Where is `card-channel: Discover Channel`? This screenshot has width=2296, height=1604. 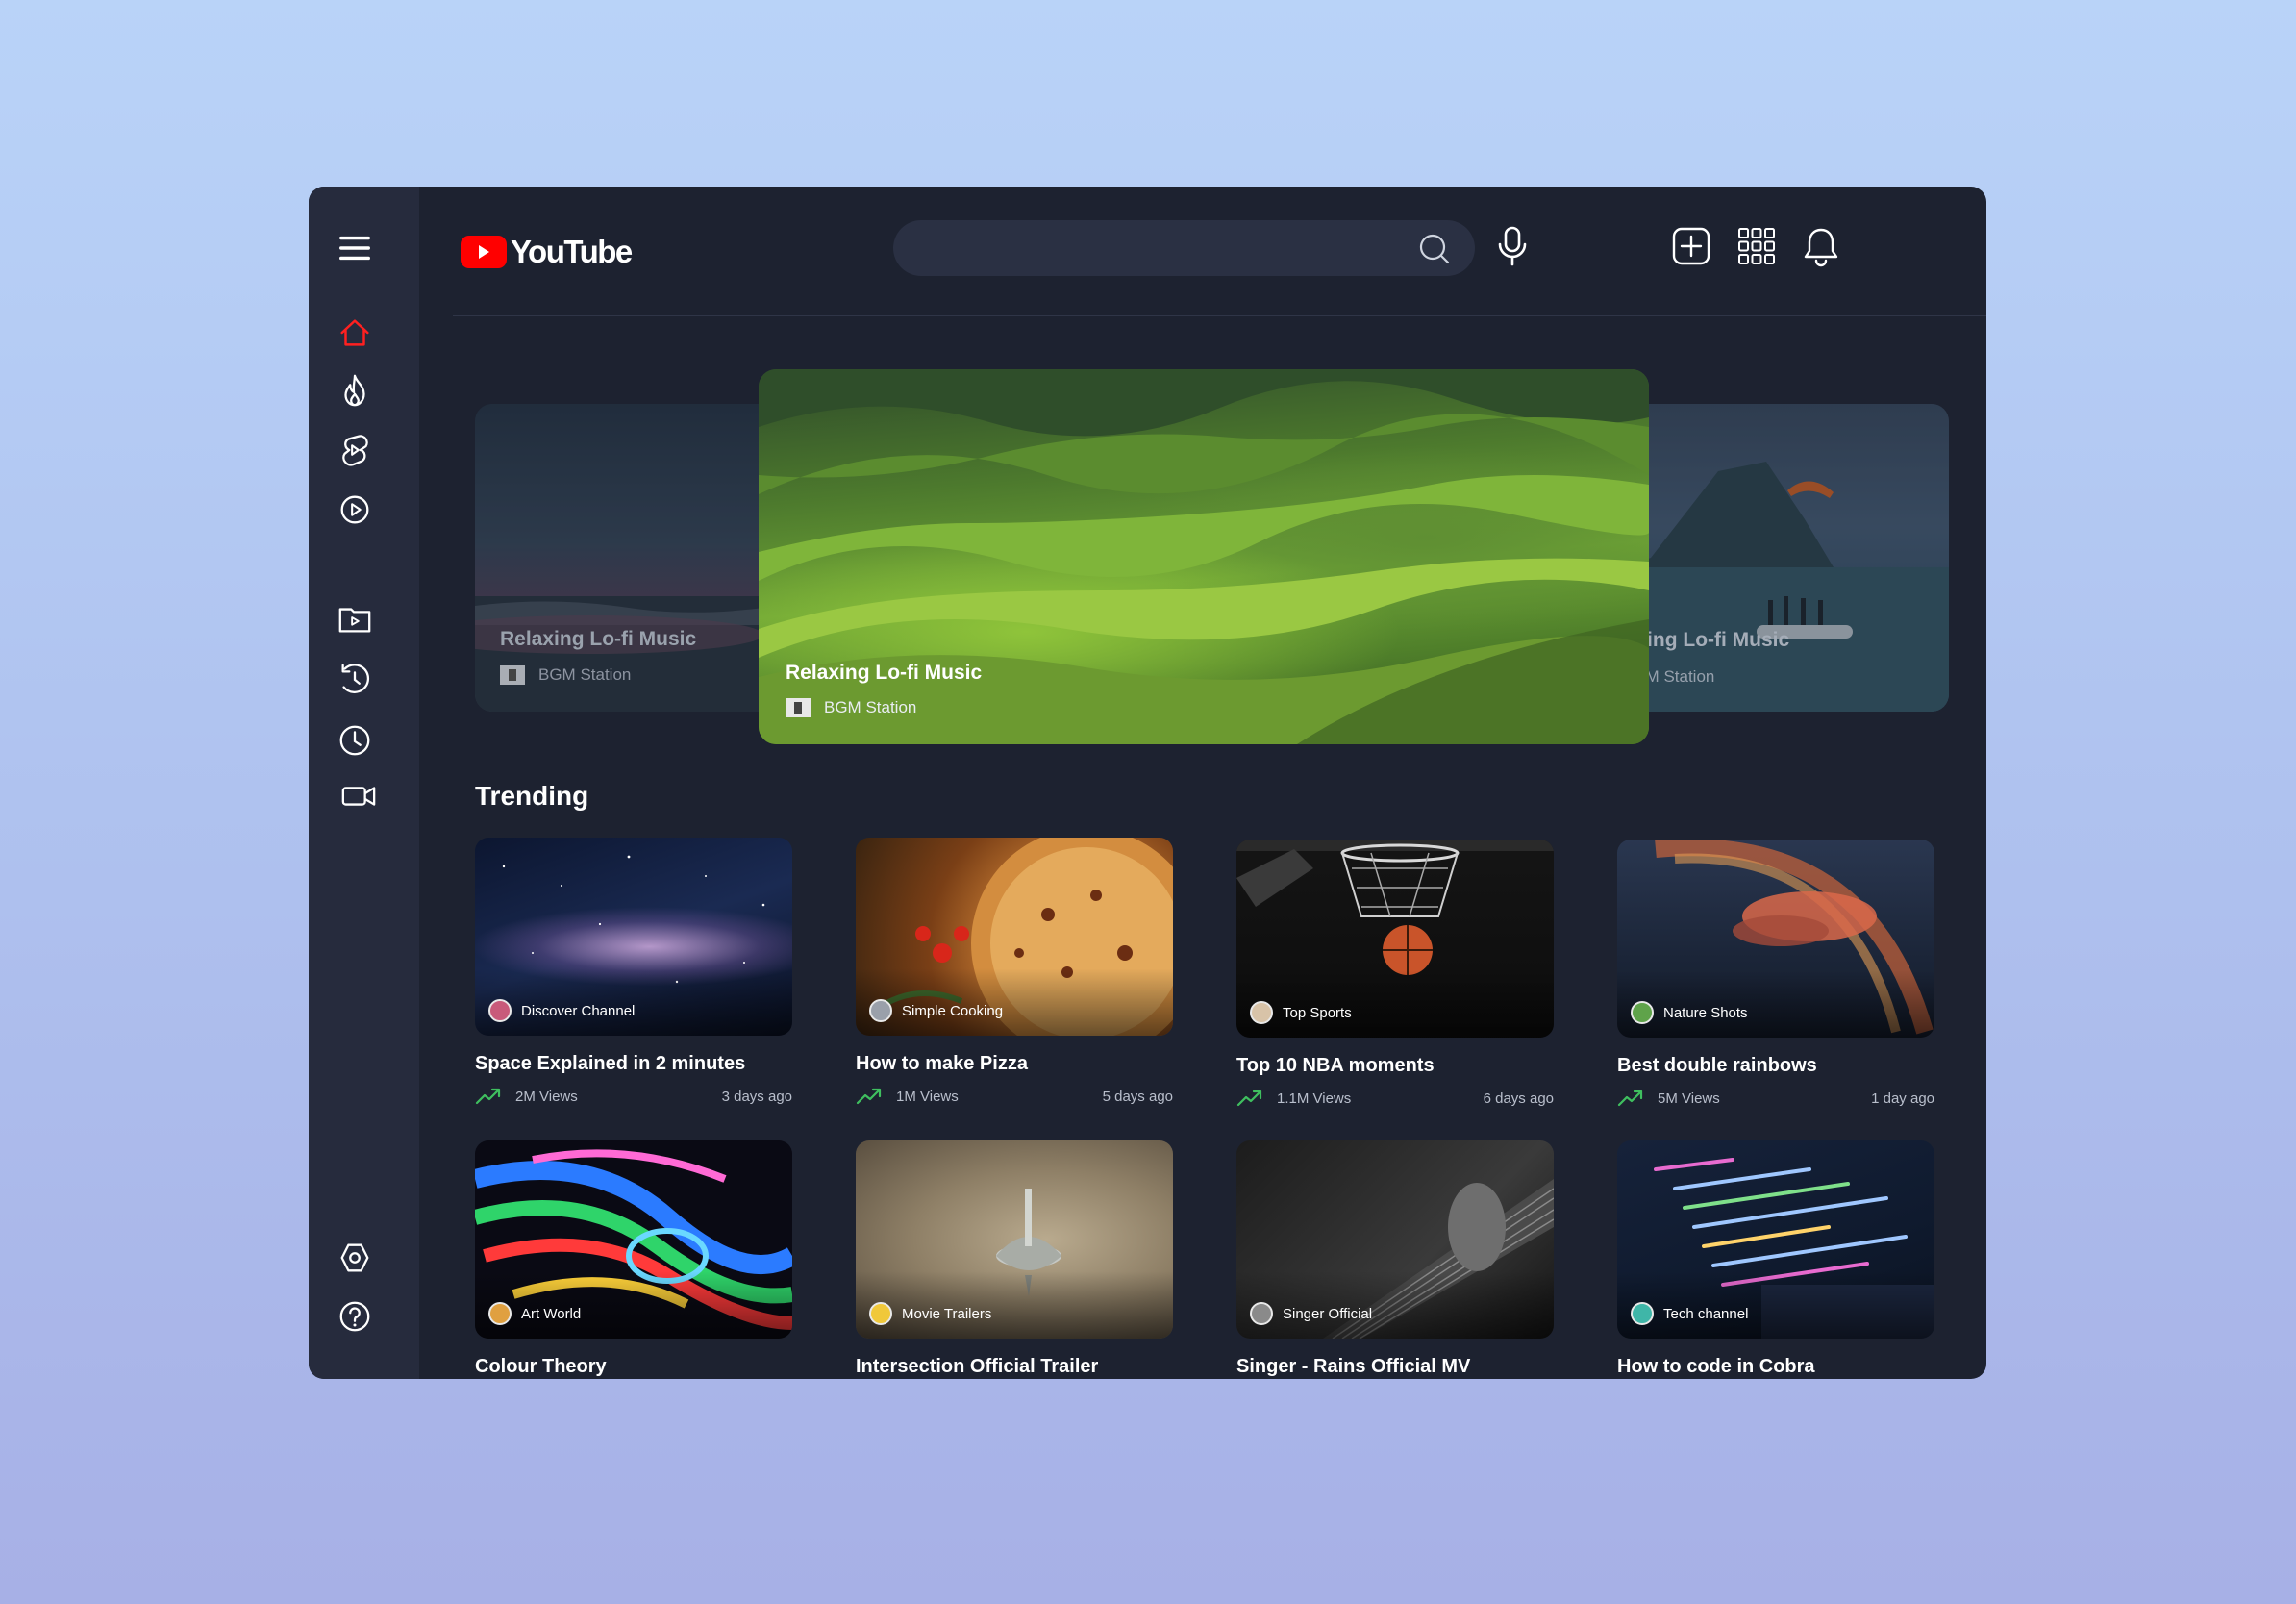
card-channel: Discover Channel is located at coordinates (561, 1010).